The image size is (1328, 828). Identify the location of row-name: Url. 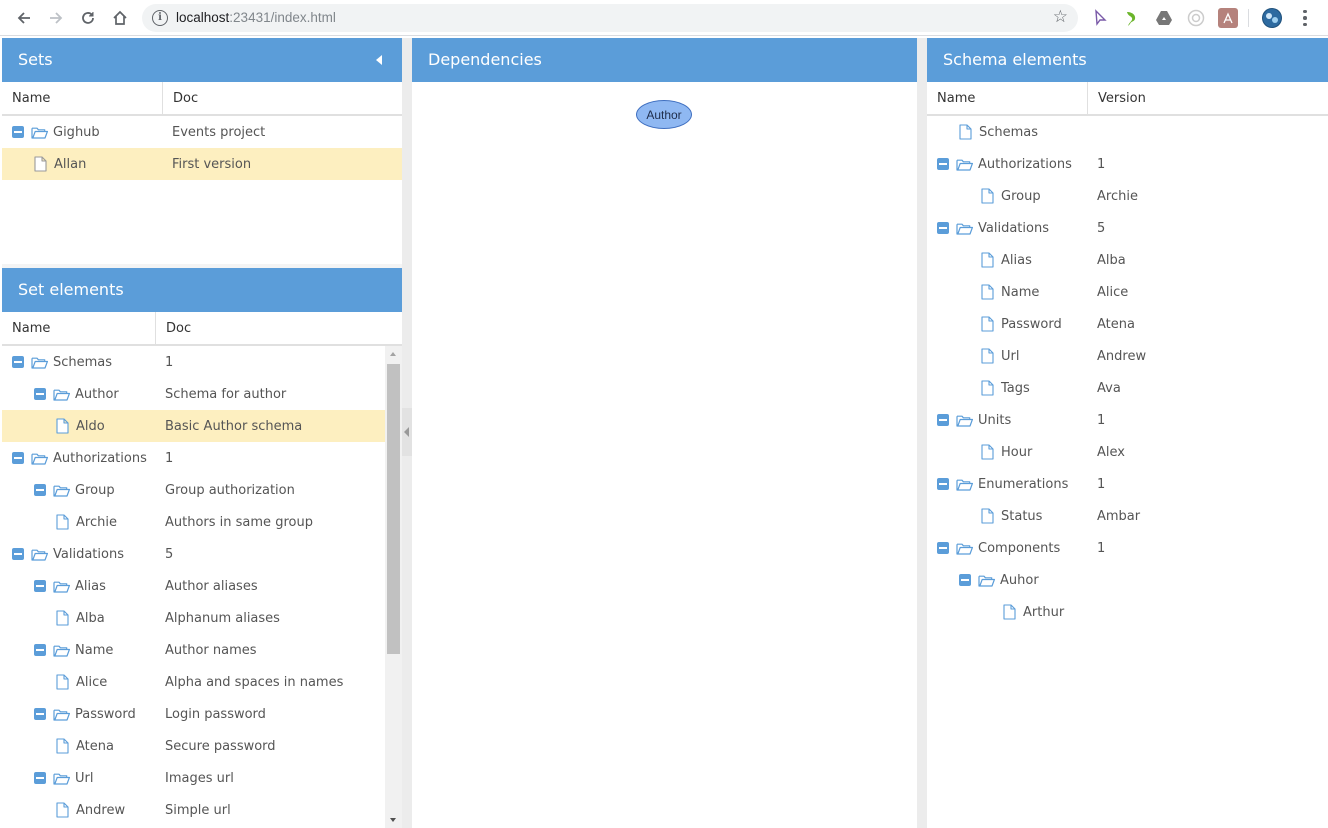
(1010, 356).